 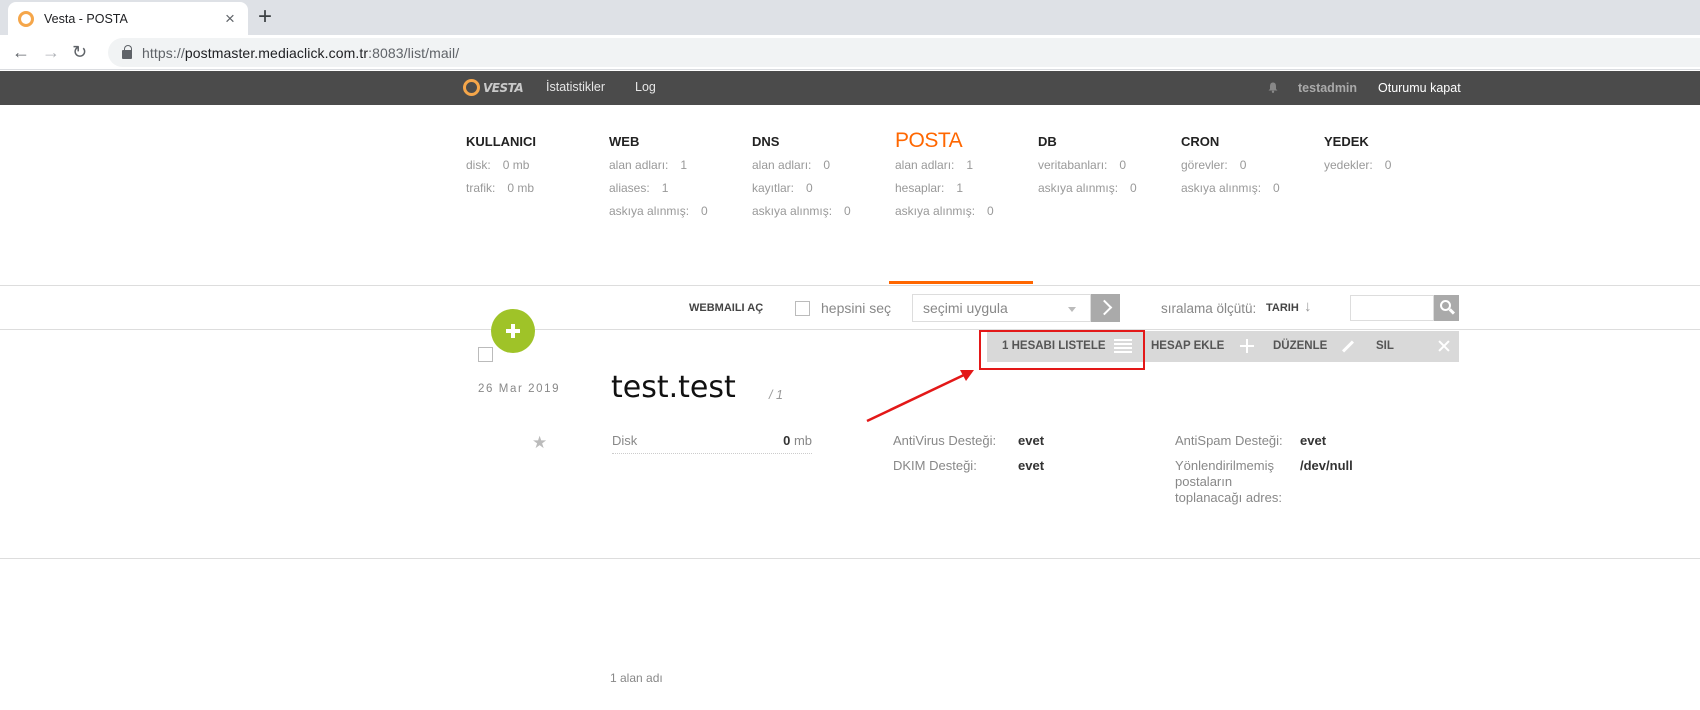 What do you see at coordinates (856, 308) in the screenshot?
I see `select-all-label: hepsini seç` at bounding box center [856, 308].